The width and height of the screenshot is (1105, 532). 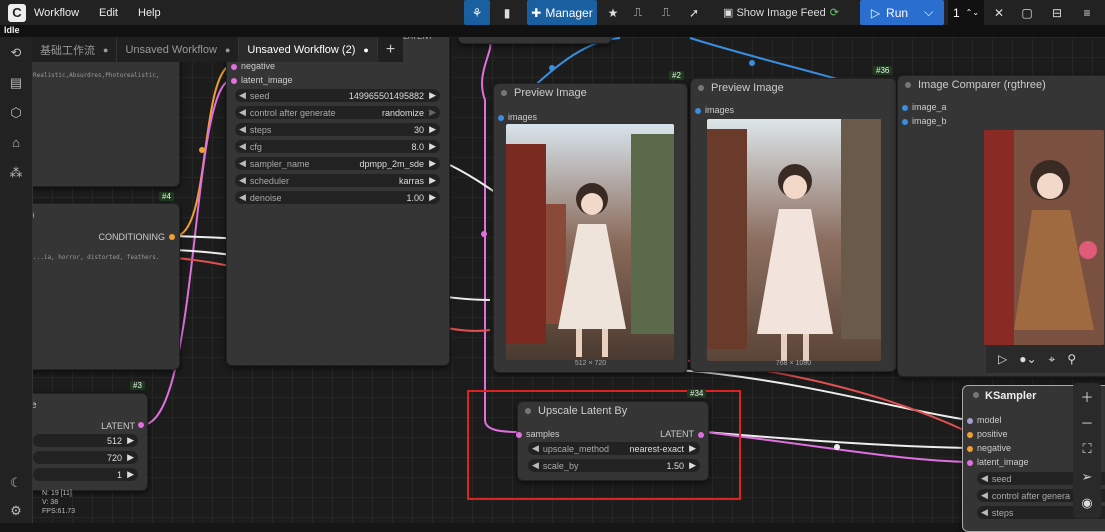 I want to click on samples-input: samples, so click(x=538, y=434).